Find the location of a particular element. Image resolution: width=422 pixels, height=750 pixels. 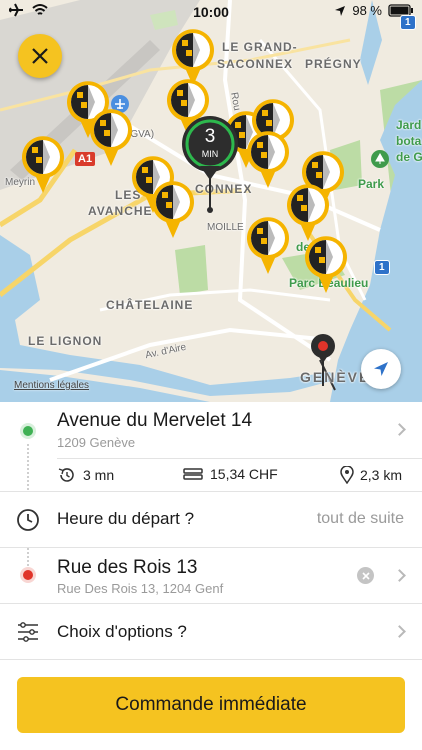

map-label-park: Park is located at coordinates (371, 184).